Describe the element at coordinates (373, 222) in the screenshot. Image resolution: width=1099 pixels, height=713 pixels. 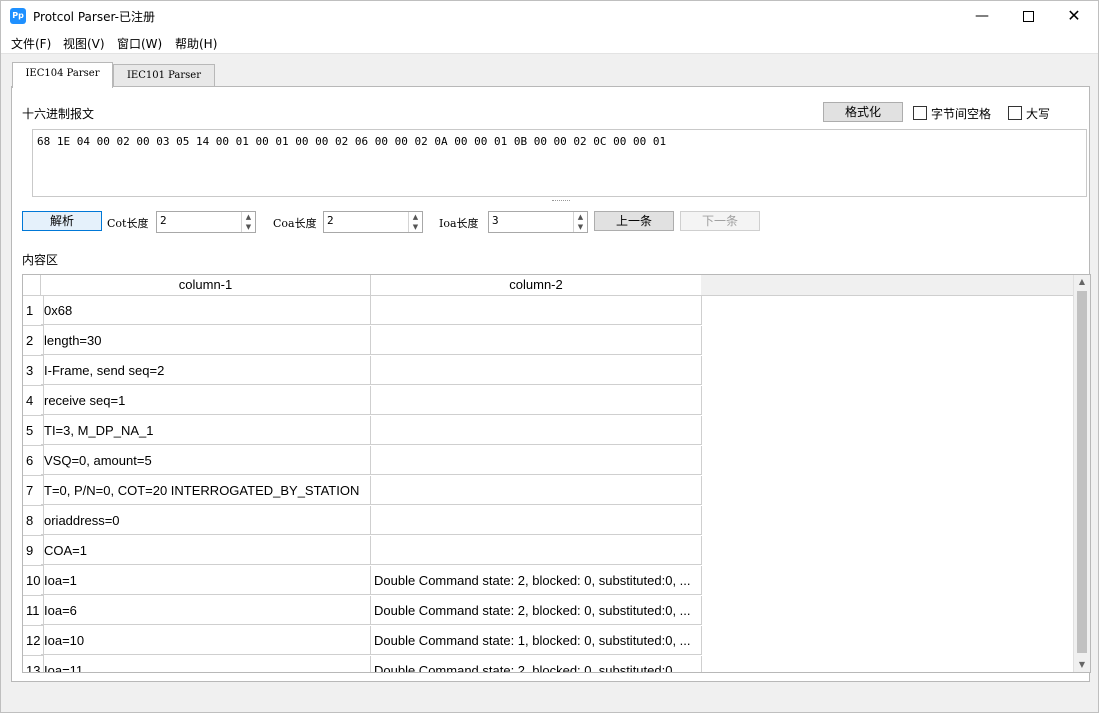
I see `coa-length-stepper: 2 ▲ ▼` at that location.